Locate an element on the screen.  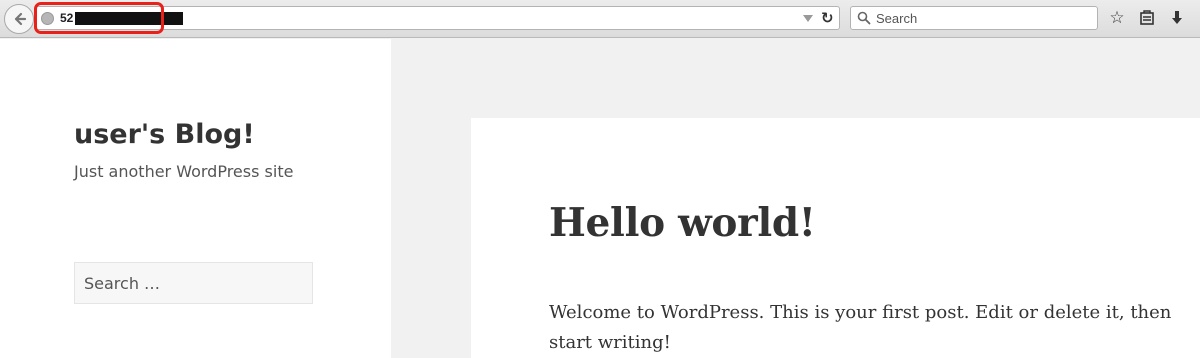
reading-list-icon is located at coordinates (1147, 18).